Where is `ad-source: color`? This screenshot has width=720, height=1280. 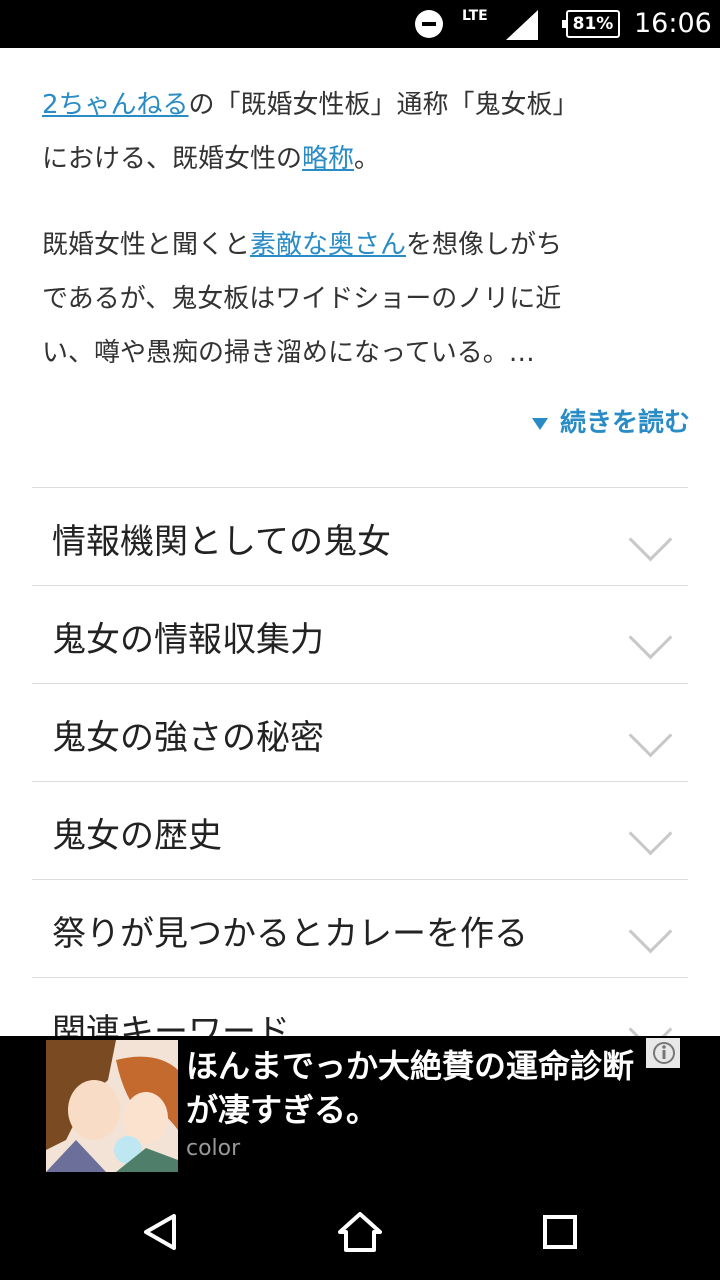
ad-source: color is located at coordinates (213, 1148).